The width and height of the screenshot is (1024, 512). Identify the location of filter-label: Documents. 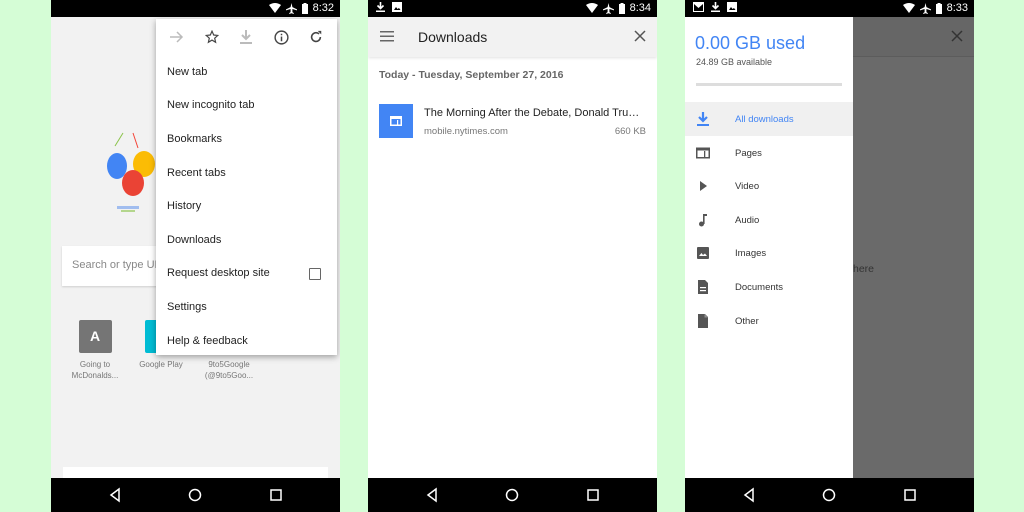
(759, 287).